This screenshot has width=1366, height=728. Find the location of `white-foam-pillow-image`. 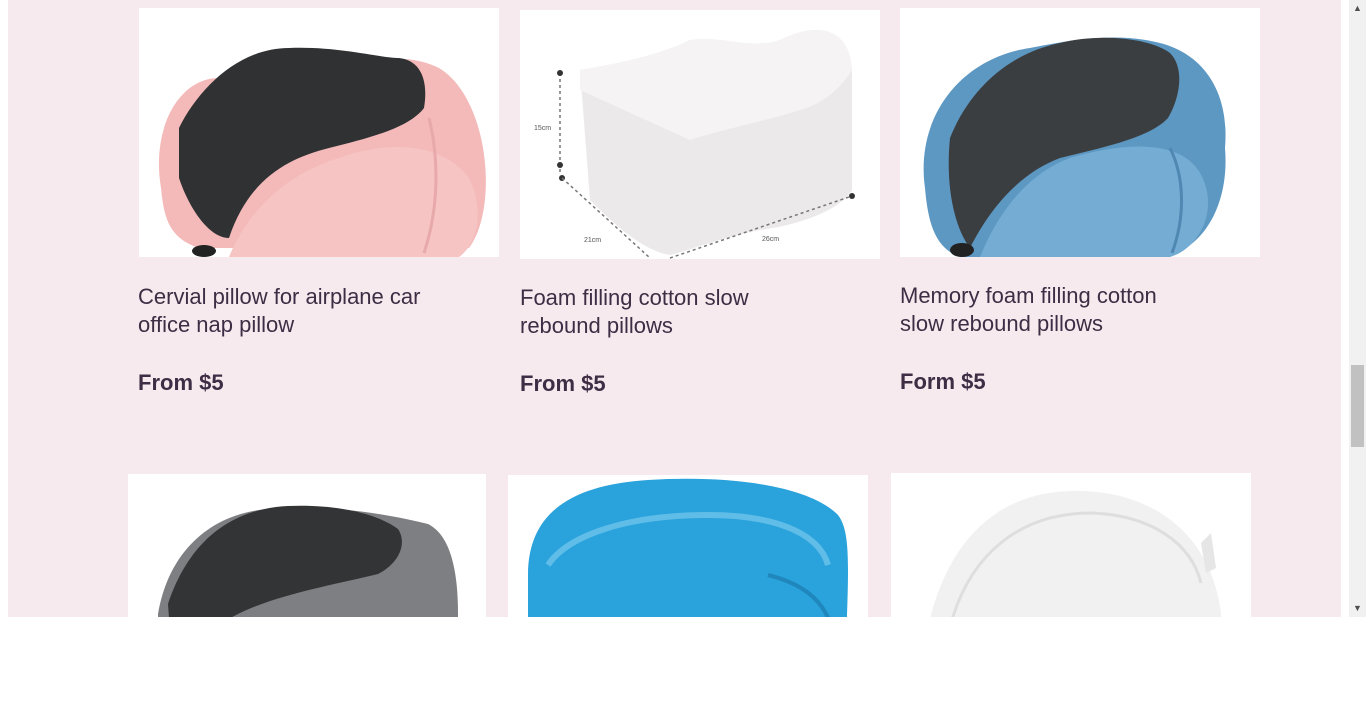

white-foam-pillow-image is located at coordinates (1071, 545).